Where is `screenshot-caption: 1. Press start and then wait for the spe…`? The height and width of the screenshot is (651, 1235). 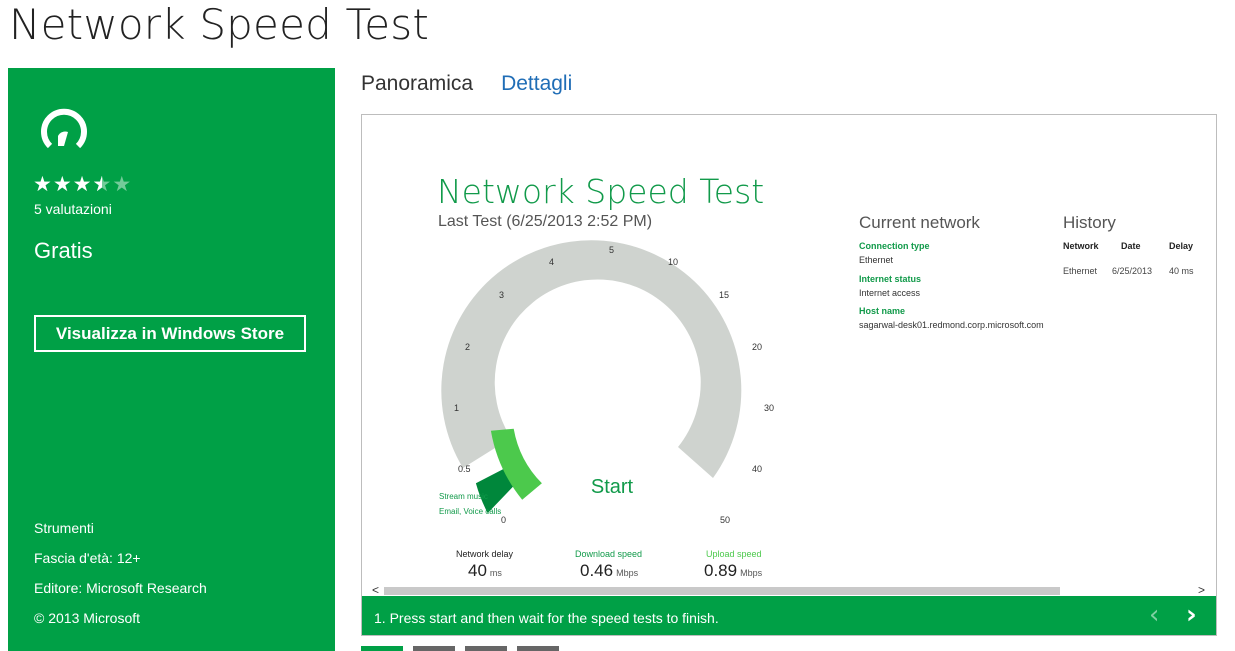
screenshot-caption: 1. Press start and then wait for the spe… is located at coordinates (546, 618).